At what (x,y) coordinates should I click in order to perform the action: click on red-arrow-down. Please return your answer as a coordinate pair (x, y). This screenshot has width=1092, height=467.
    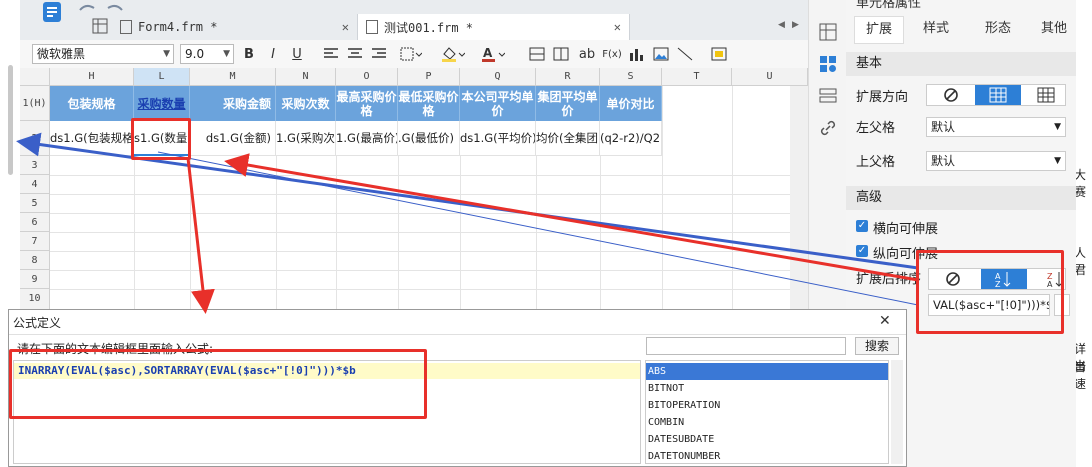
    Looking at the image, I should click on (200, 235).